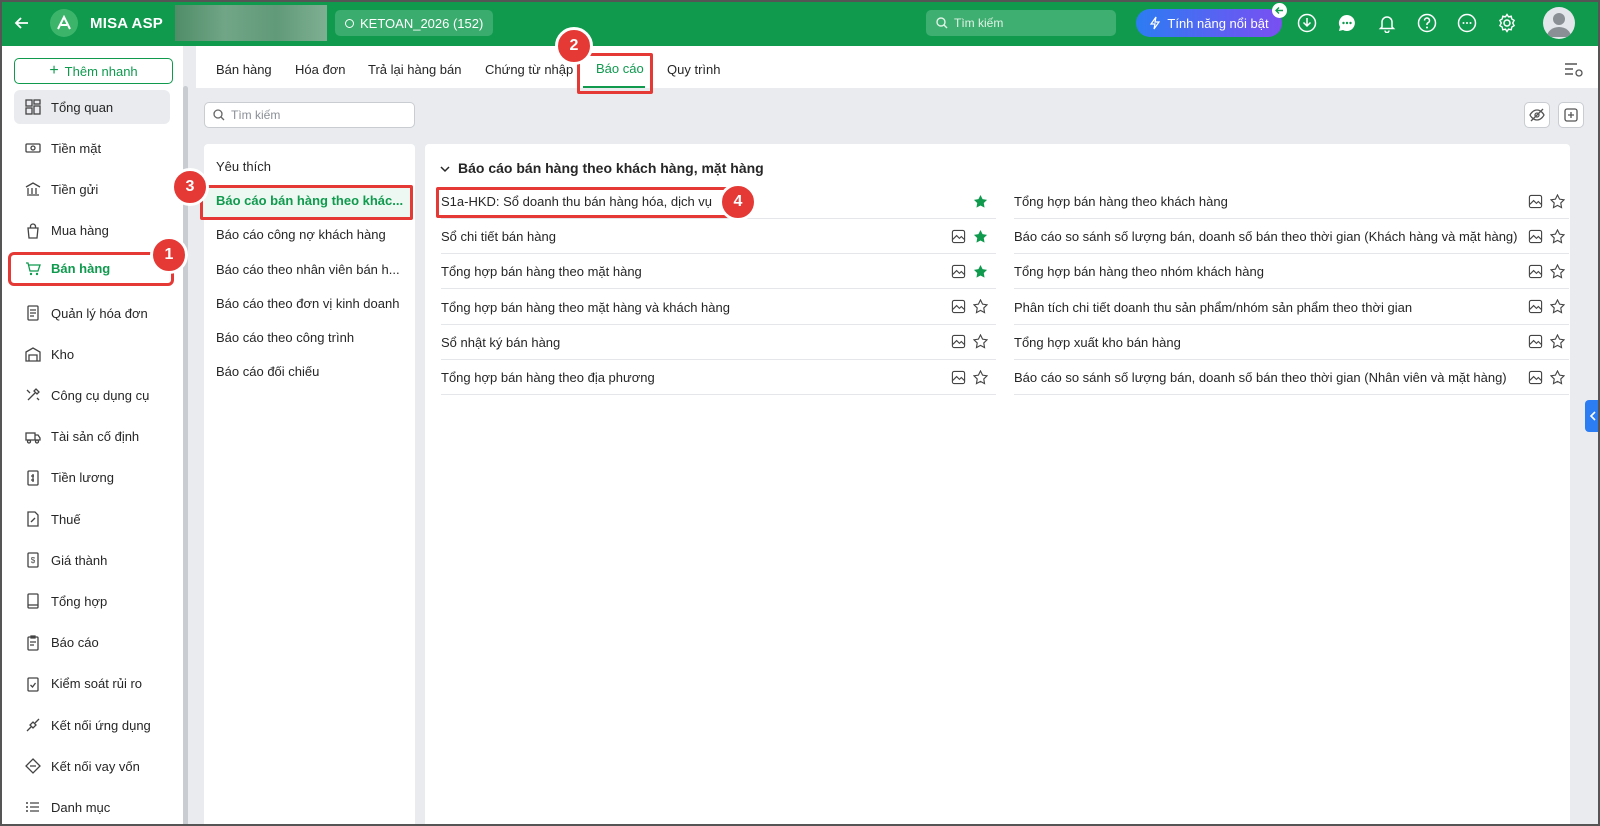  What do you see at coordinates (92, 231) in the screenshot?
I see `sidebar-item-bag: Mua hàng` at bounding box center [92, 231].